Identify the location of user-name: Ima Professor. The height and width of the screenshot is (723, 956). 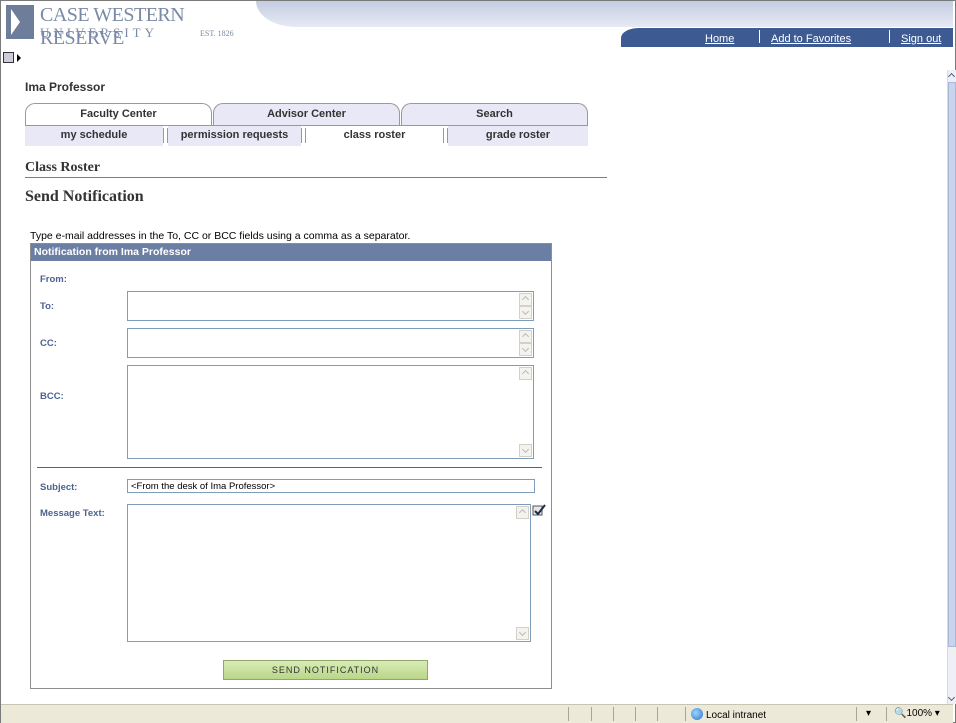
(65, 87).